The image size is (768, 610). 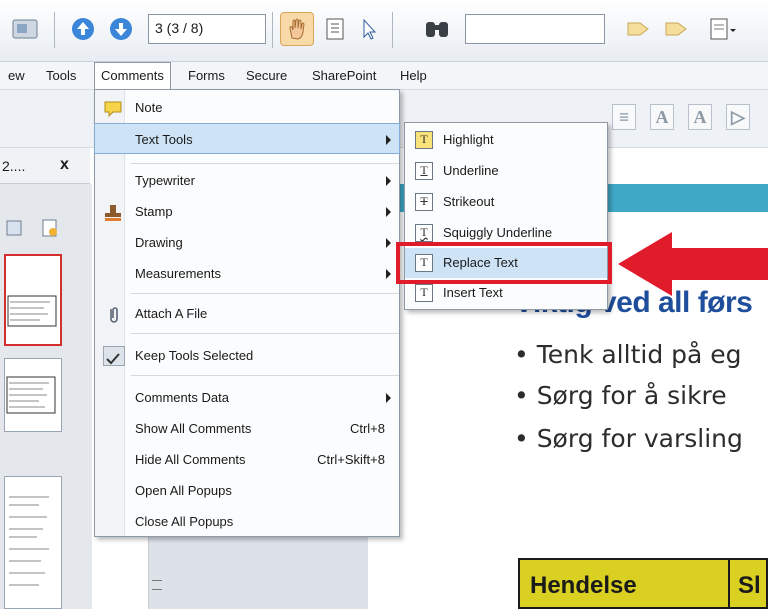 What do you see at coordinates (690, 264) in the screenshot?
I see `annotation-arrow-icon` at bounding box center [690, 264].